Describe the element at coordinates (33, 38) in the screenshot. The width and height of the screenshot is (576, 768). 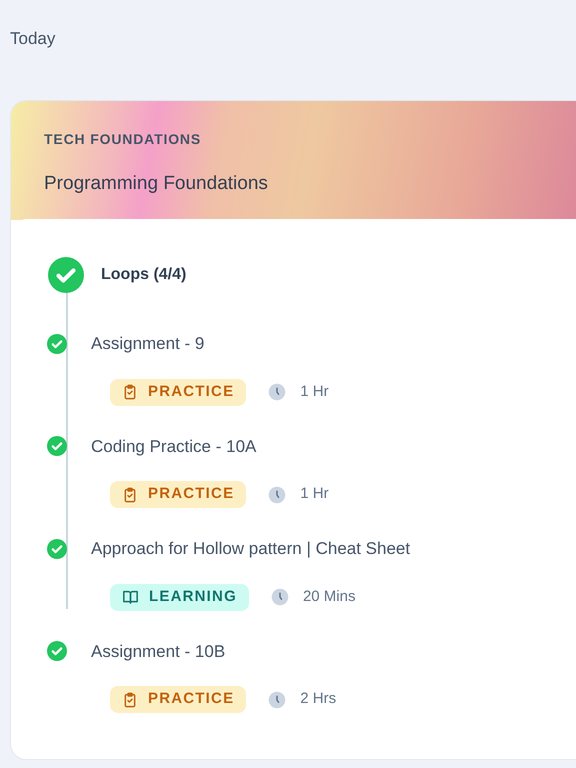
I see `date-heading: Today` at that location.